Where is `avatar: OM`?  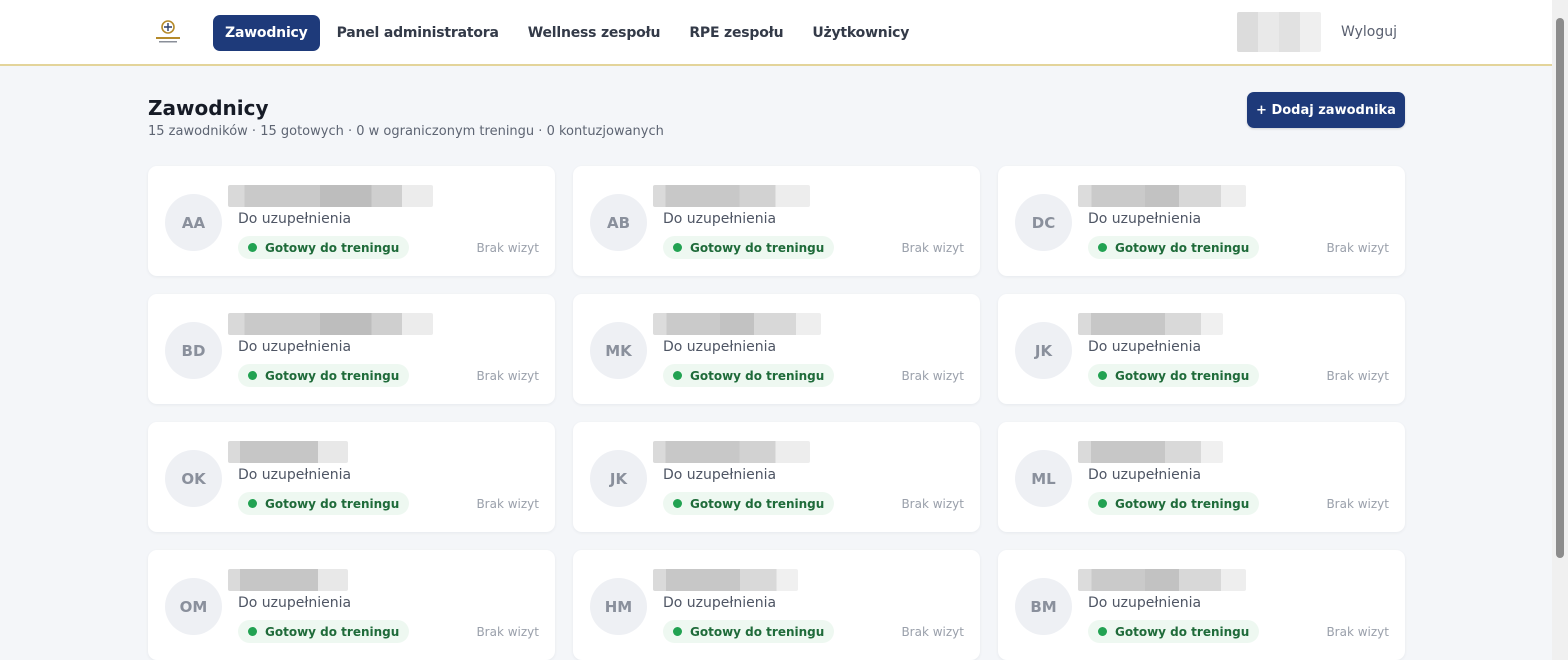 avatar: OM is located at coordinates (193, 606).